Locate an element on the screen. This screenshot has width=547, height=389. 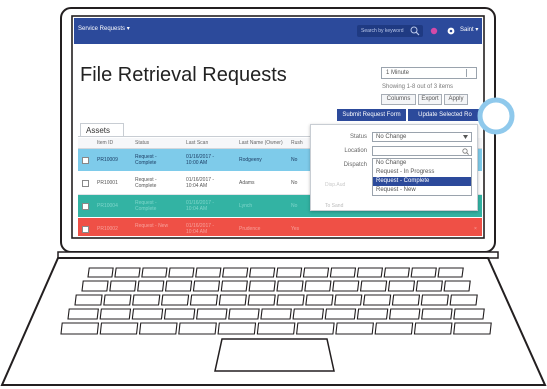
cursor-ring-icon is located at coordinates (496, 116).